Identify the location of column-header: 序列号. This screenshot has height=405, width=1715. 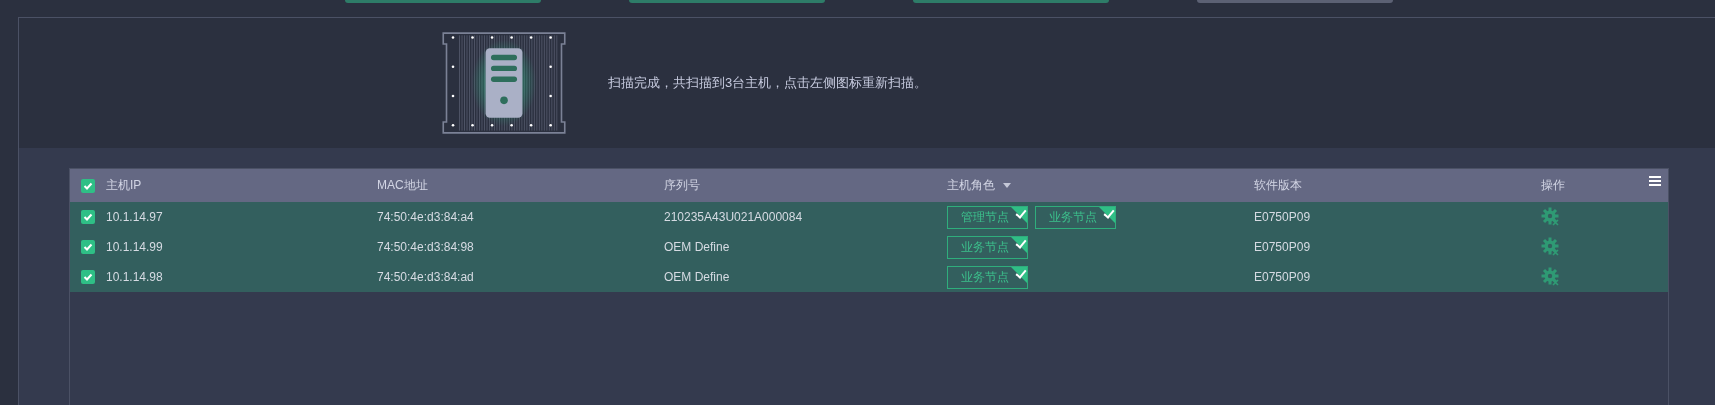
(682, 185).